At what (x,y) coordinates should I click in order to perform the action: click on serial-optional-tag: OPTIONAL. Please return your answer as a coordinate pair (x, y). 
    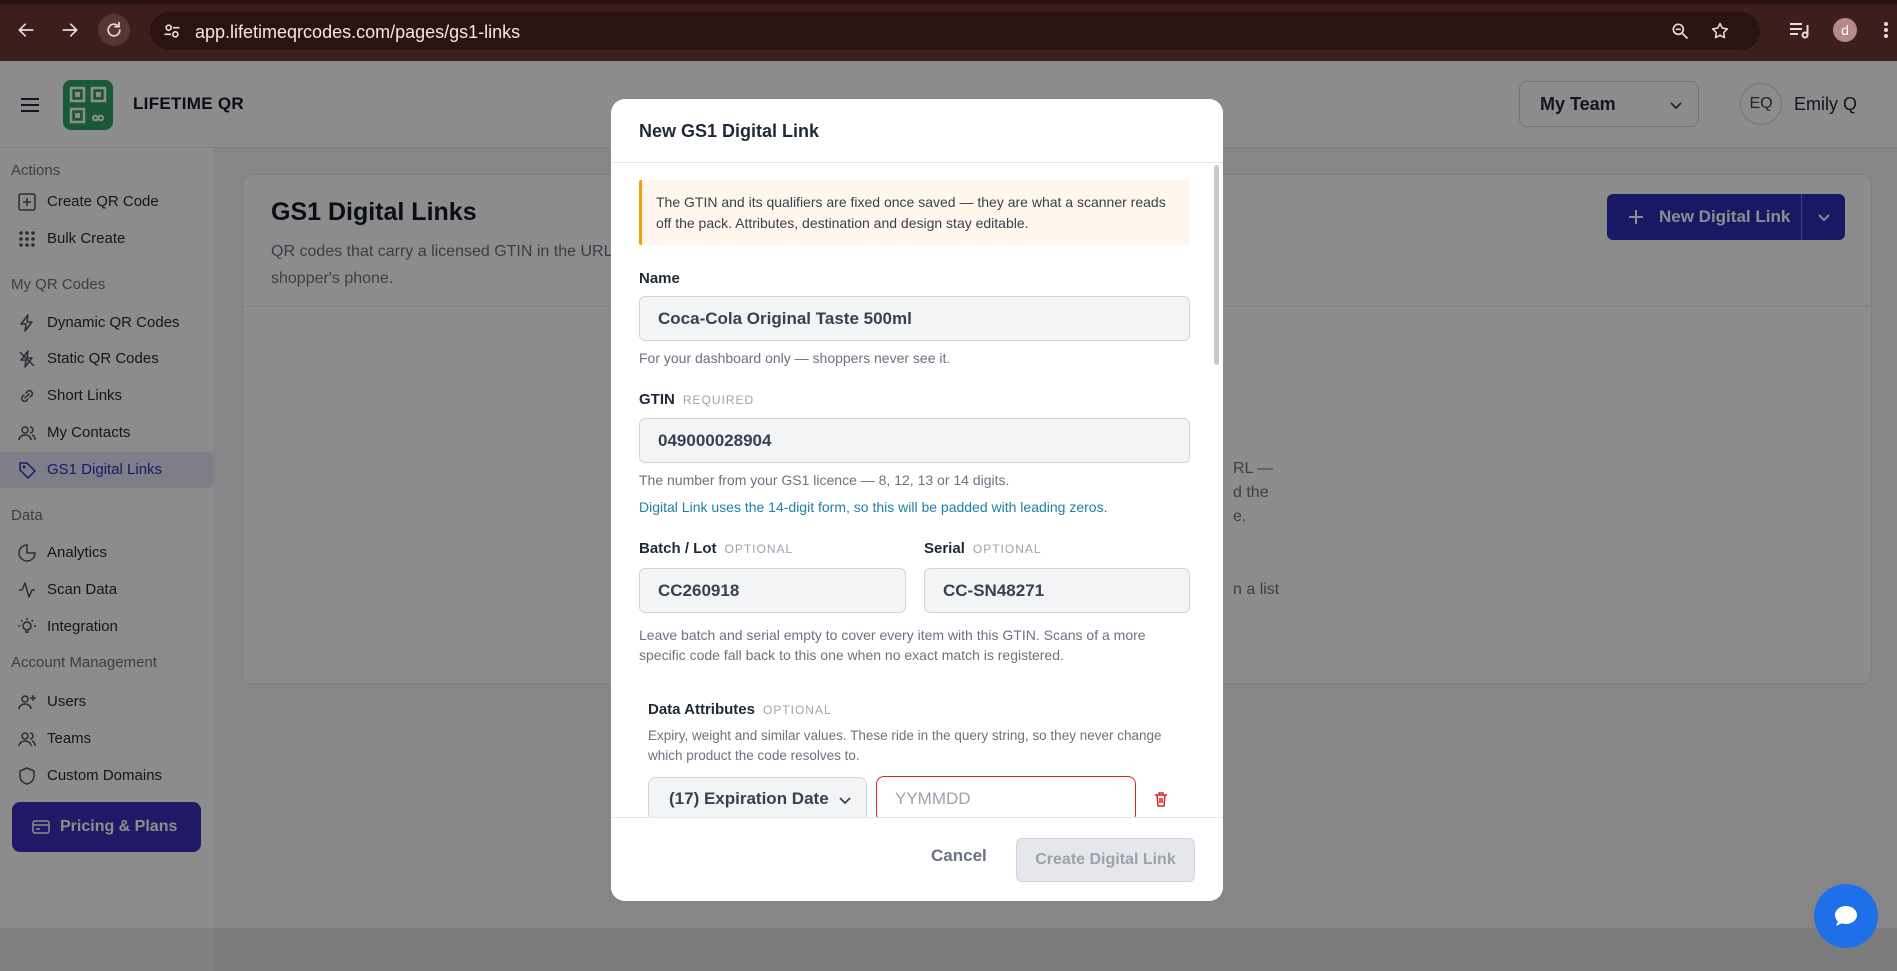
    Looking at the image, I should click on (1007, 549).